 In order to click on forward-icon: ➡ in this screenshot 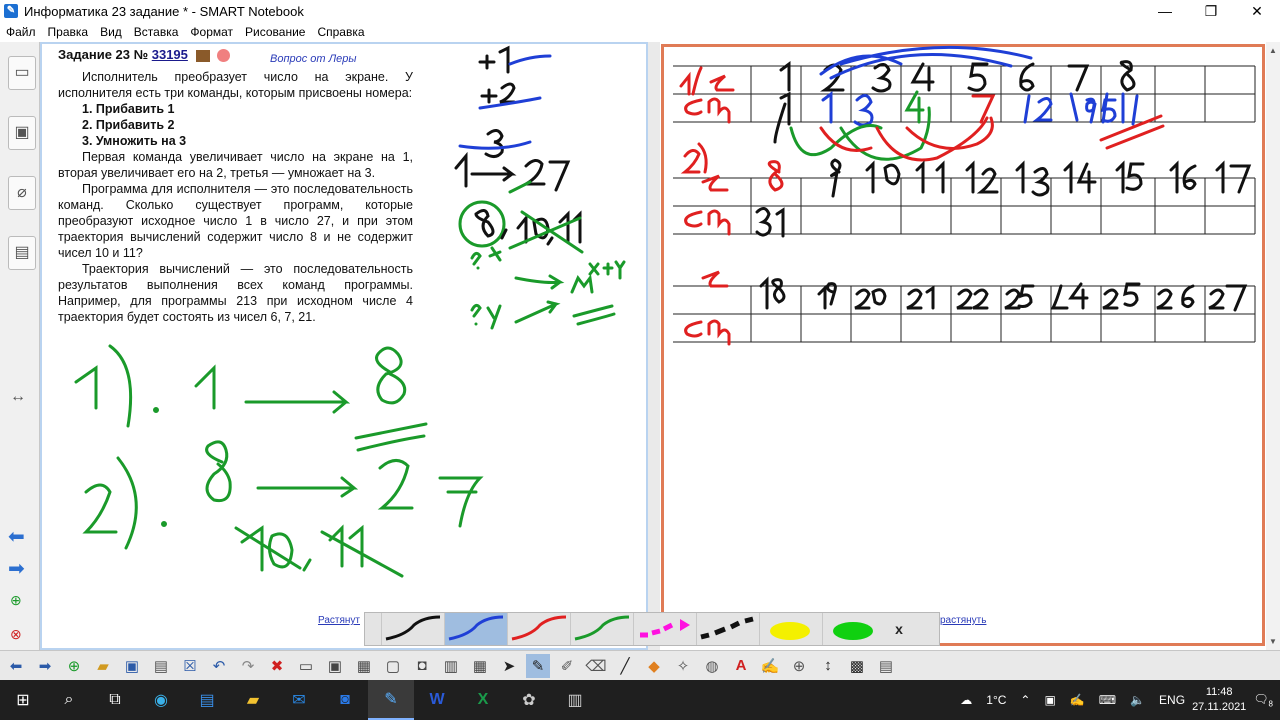, I will do `click(45, 666)`.